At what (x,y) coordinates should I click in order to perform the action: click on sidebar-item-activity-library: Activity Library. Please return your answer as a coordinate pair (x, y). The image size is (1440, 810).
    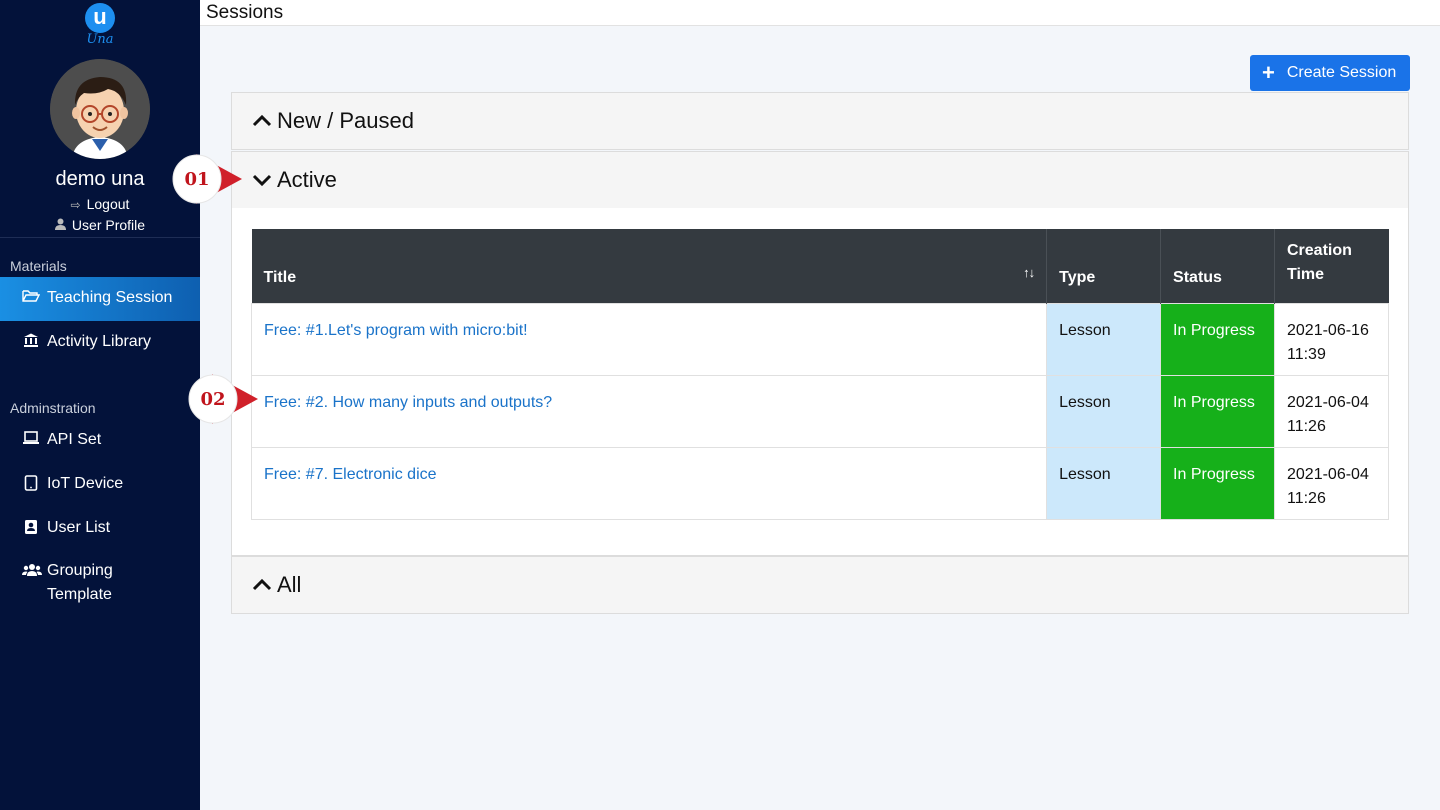
    Looking at the image, I should click on (100, 343).